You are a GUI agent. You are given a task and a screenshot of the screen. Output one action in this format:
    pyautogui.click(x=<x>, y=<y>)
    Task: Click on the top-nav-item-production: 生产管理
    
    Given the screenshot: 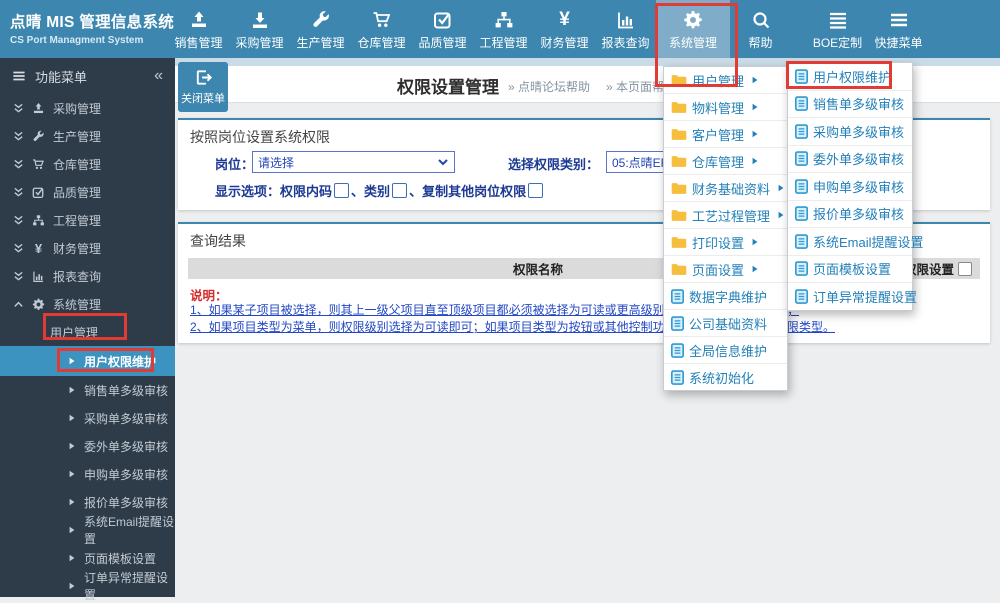 What is the action you would take?
    pyautogui.click(x=320, y=29)
    